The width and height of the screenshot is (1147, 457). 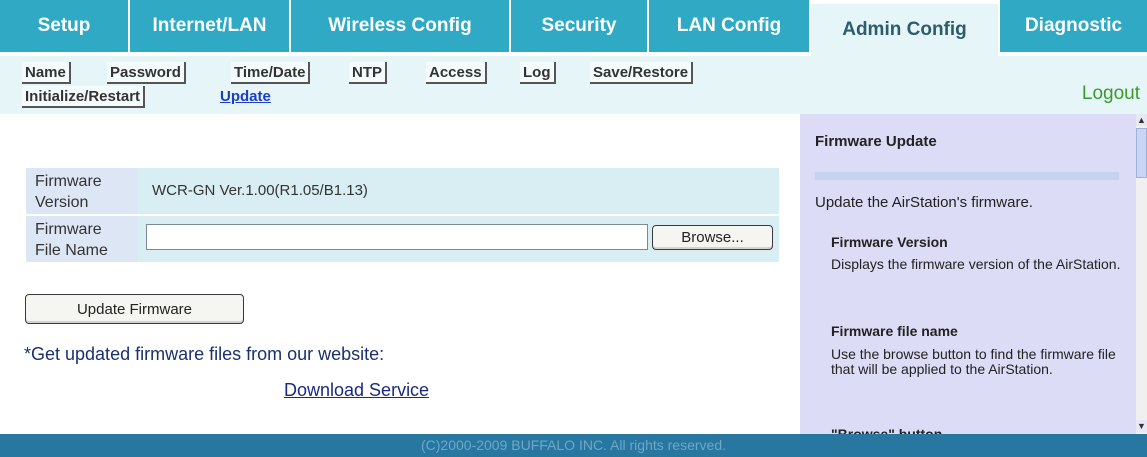 What do you see at coordinates (924, 202) in the screenshot?
I see `help-intro: Update the AirStation's firmware.` at bounding box center [924, 202].